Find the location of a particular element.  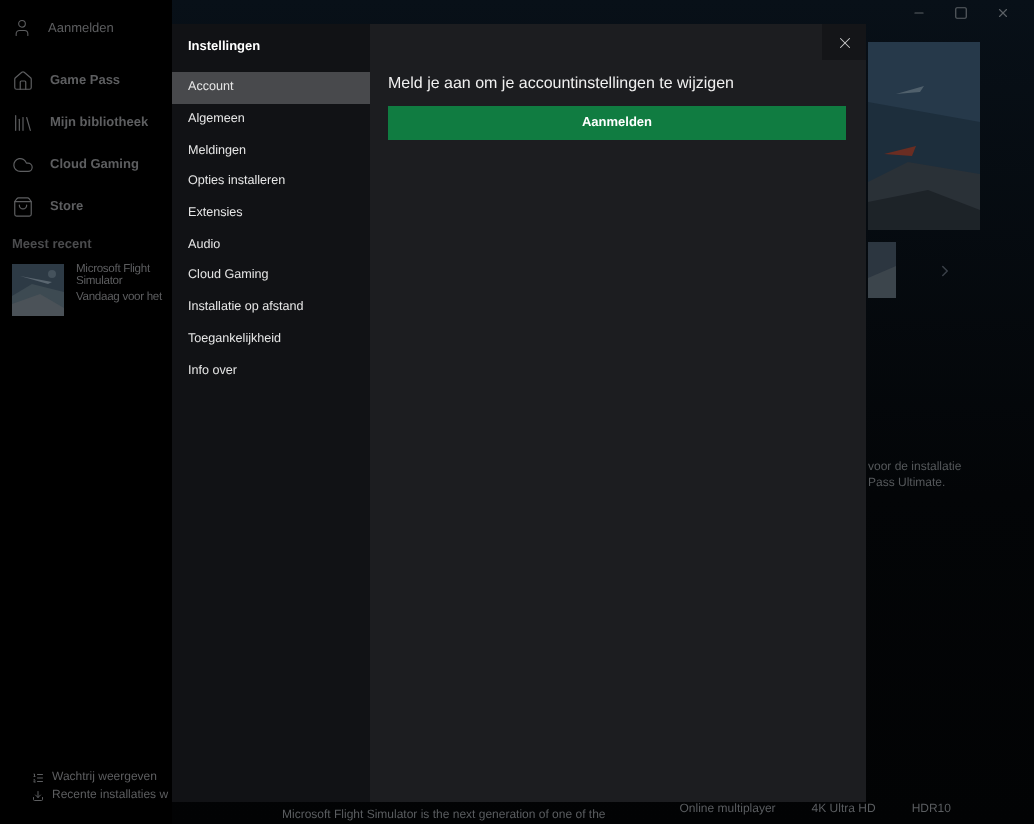

home-icon is located at coordinates (23, 80).